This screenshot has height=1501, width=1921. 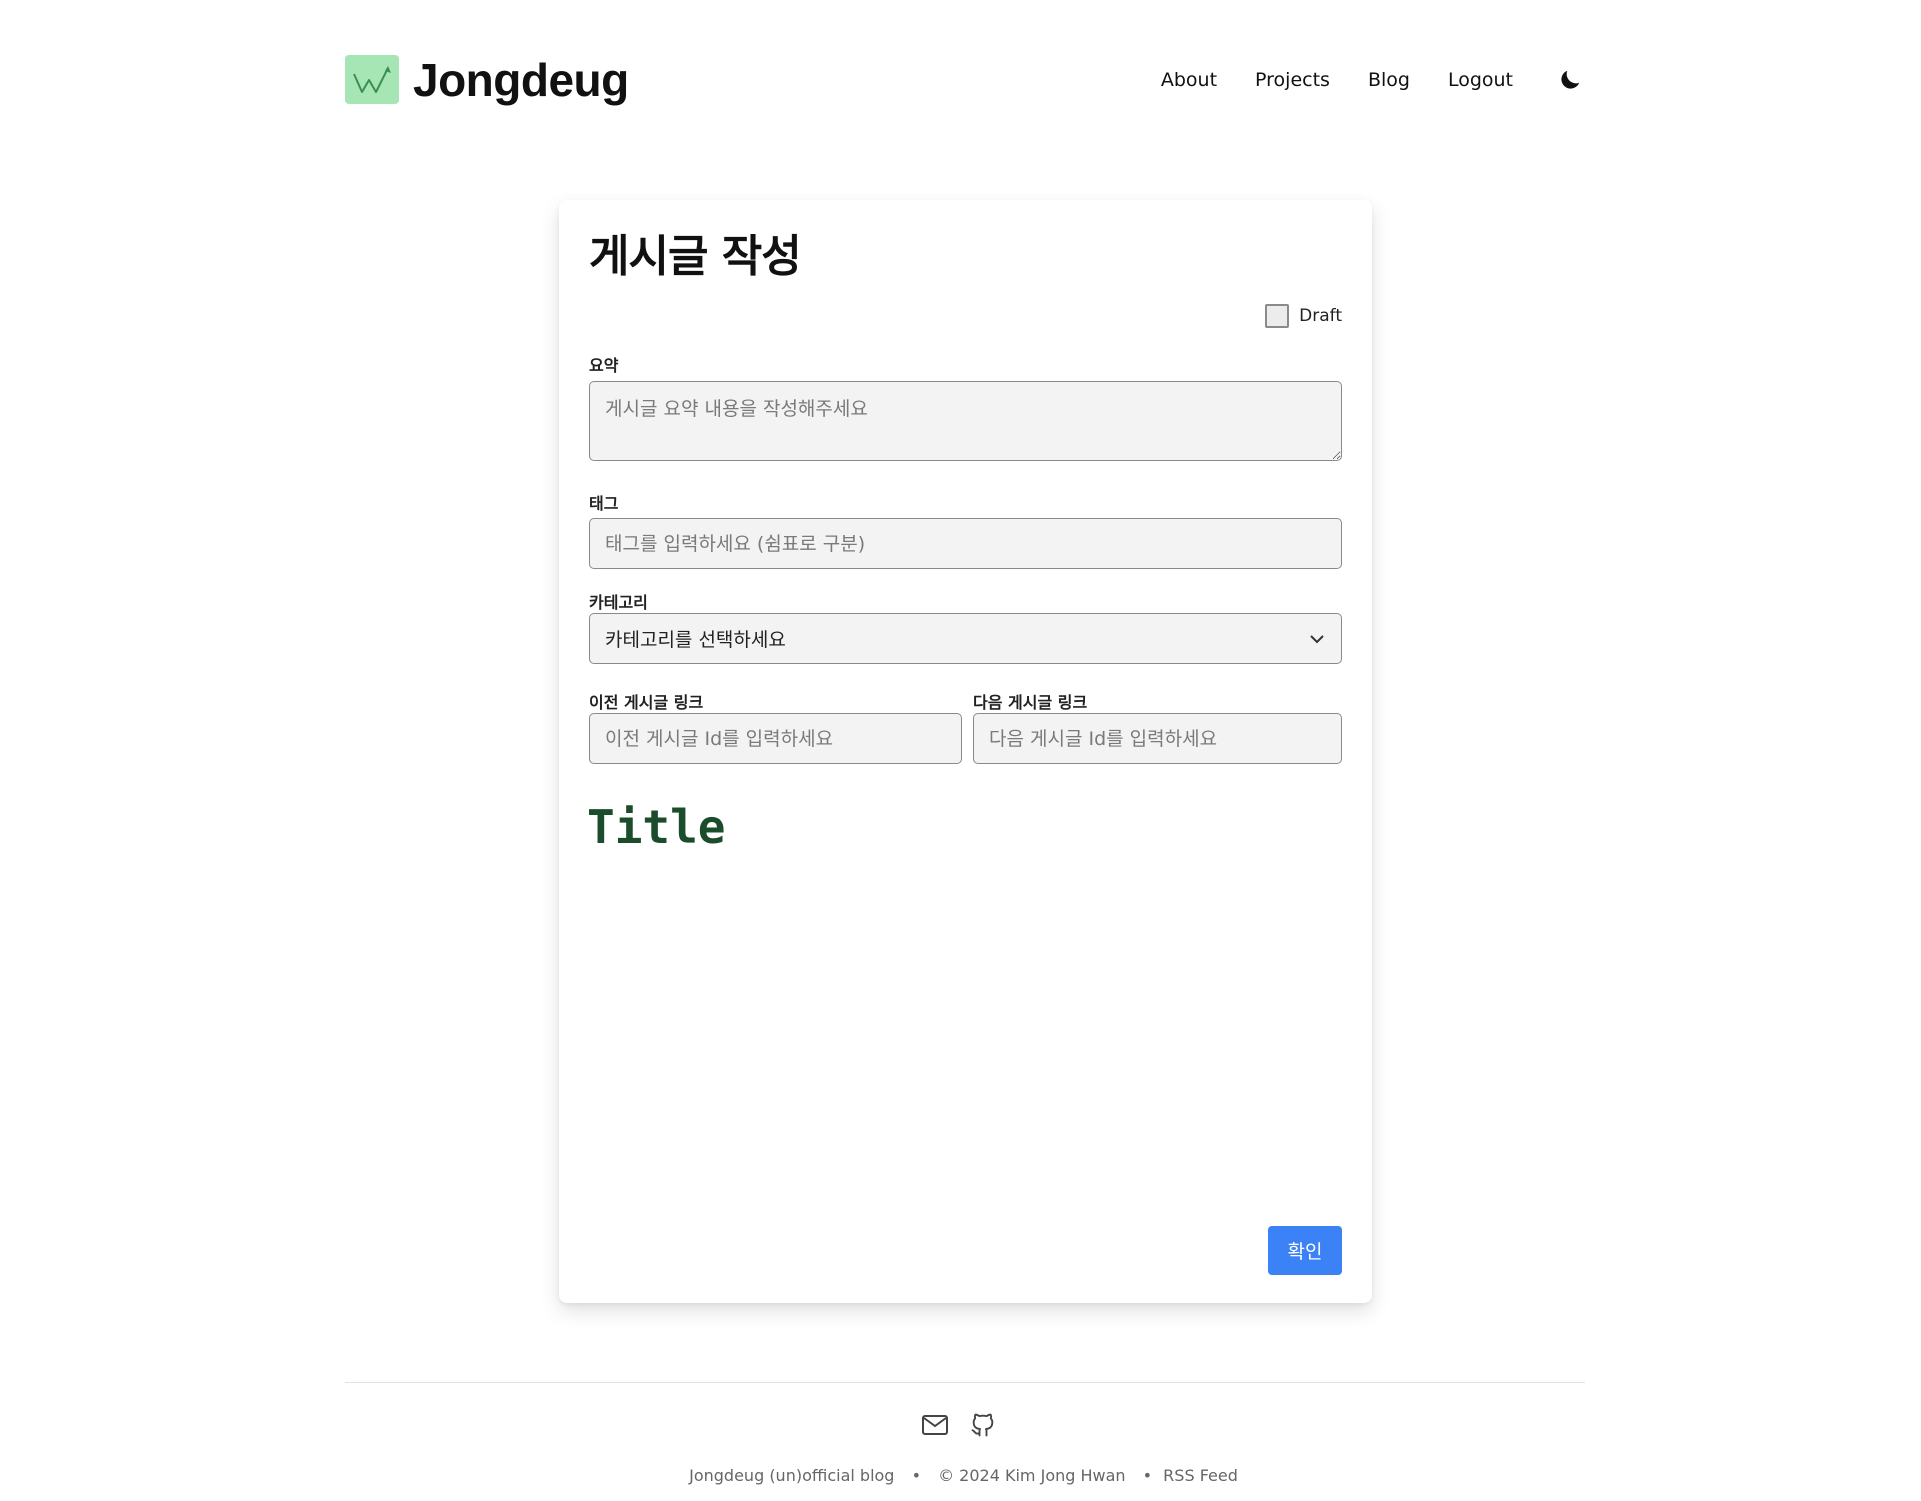 I want to click on chart-trend-icon, so click(x=372, y=79).